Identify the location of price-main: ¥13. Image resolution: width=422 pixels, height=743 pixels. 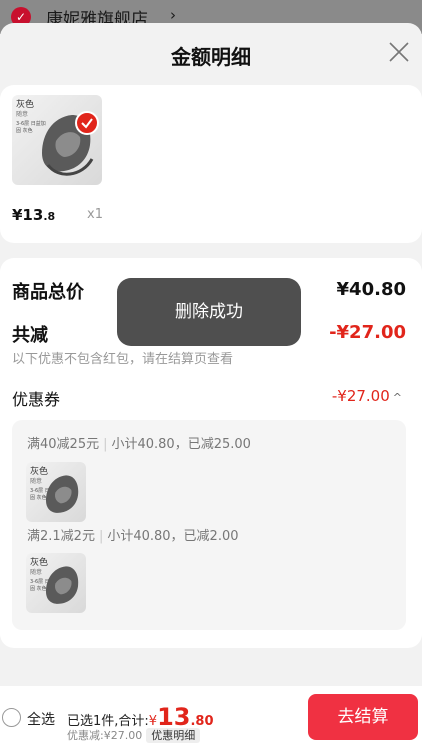
(28, 215).